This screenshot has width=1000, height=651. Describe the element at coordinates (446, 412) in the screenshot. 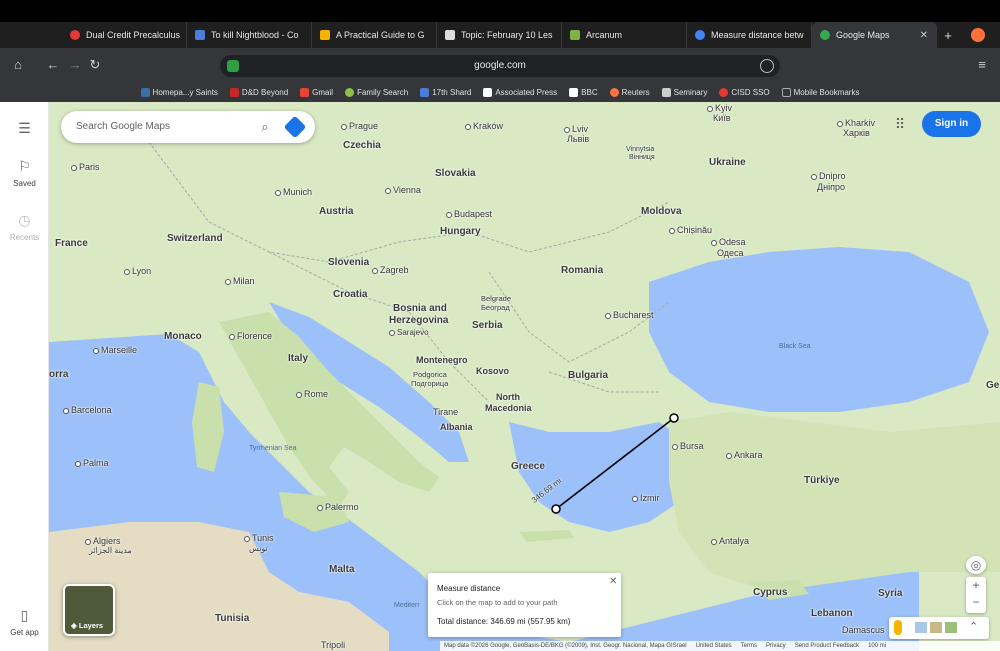

I see `city-tirane: Tirane` at that location.